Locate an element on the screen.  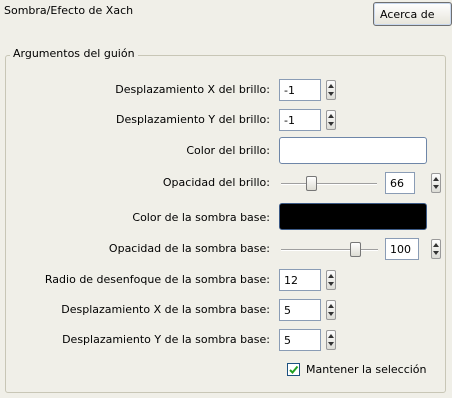
glow-color-swatch is located at coordinates (353, 150).